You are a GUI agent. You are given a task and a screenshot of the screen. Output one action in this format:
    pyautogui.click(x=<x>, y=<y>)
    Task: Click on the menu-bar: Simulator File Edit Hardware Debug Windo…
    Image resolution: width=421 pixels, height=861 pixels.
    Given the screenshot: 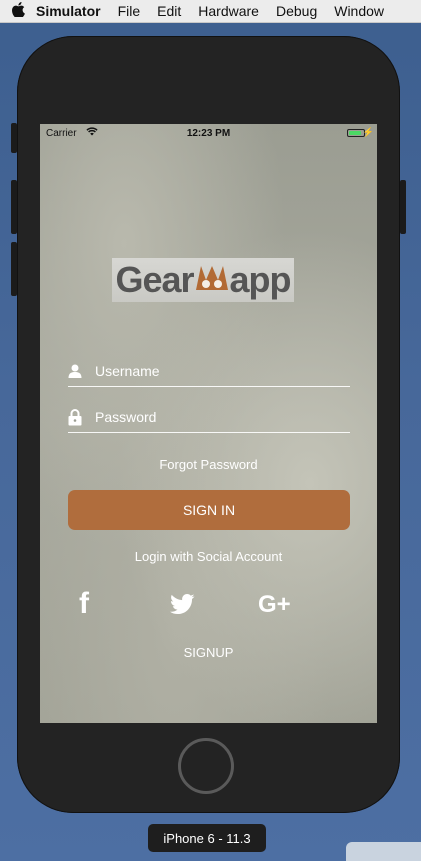 What is the action you would take?
    pyautogui.click(x=210, y=11)
    